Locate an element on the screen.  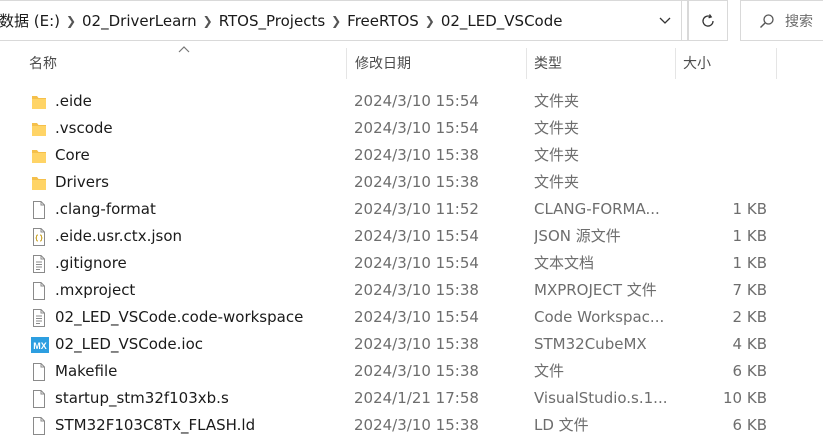
file-row: .vscode 2024/3/10 15:54 文件夹 is located at coordinates (411, 128).